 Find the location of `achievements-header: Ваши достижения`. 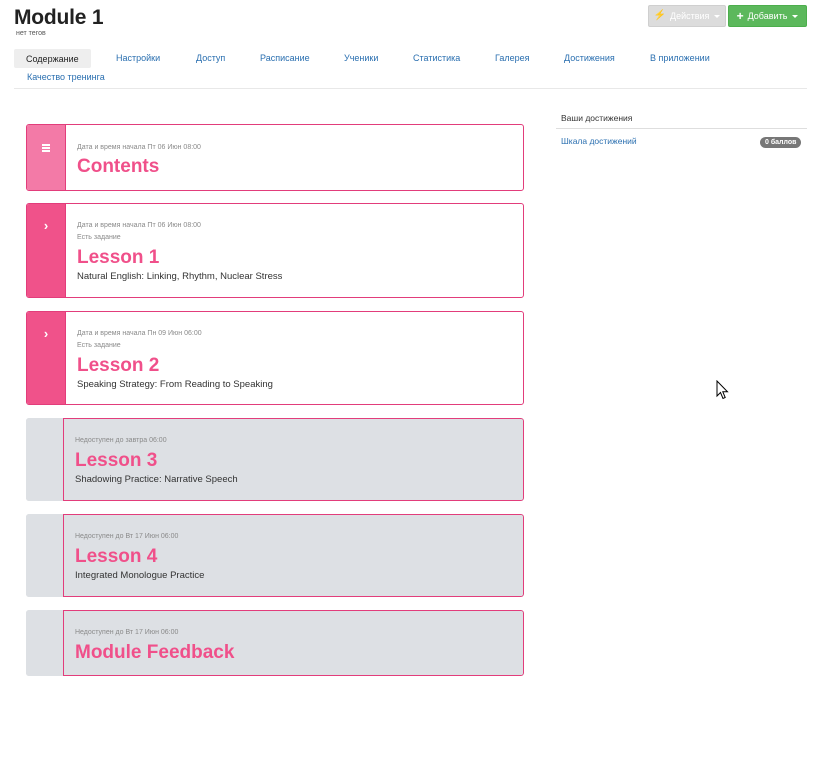

achievements-header: Ваши достижения is located at coordinates (597, 118).